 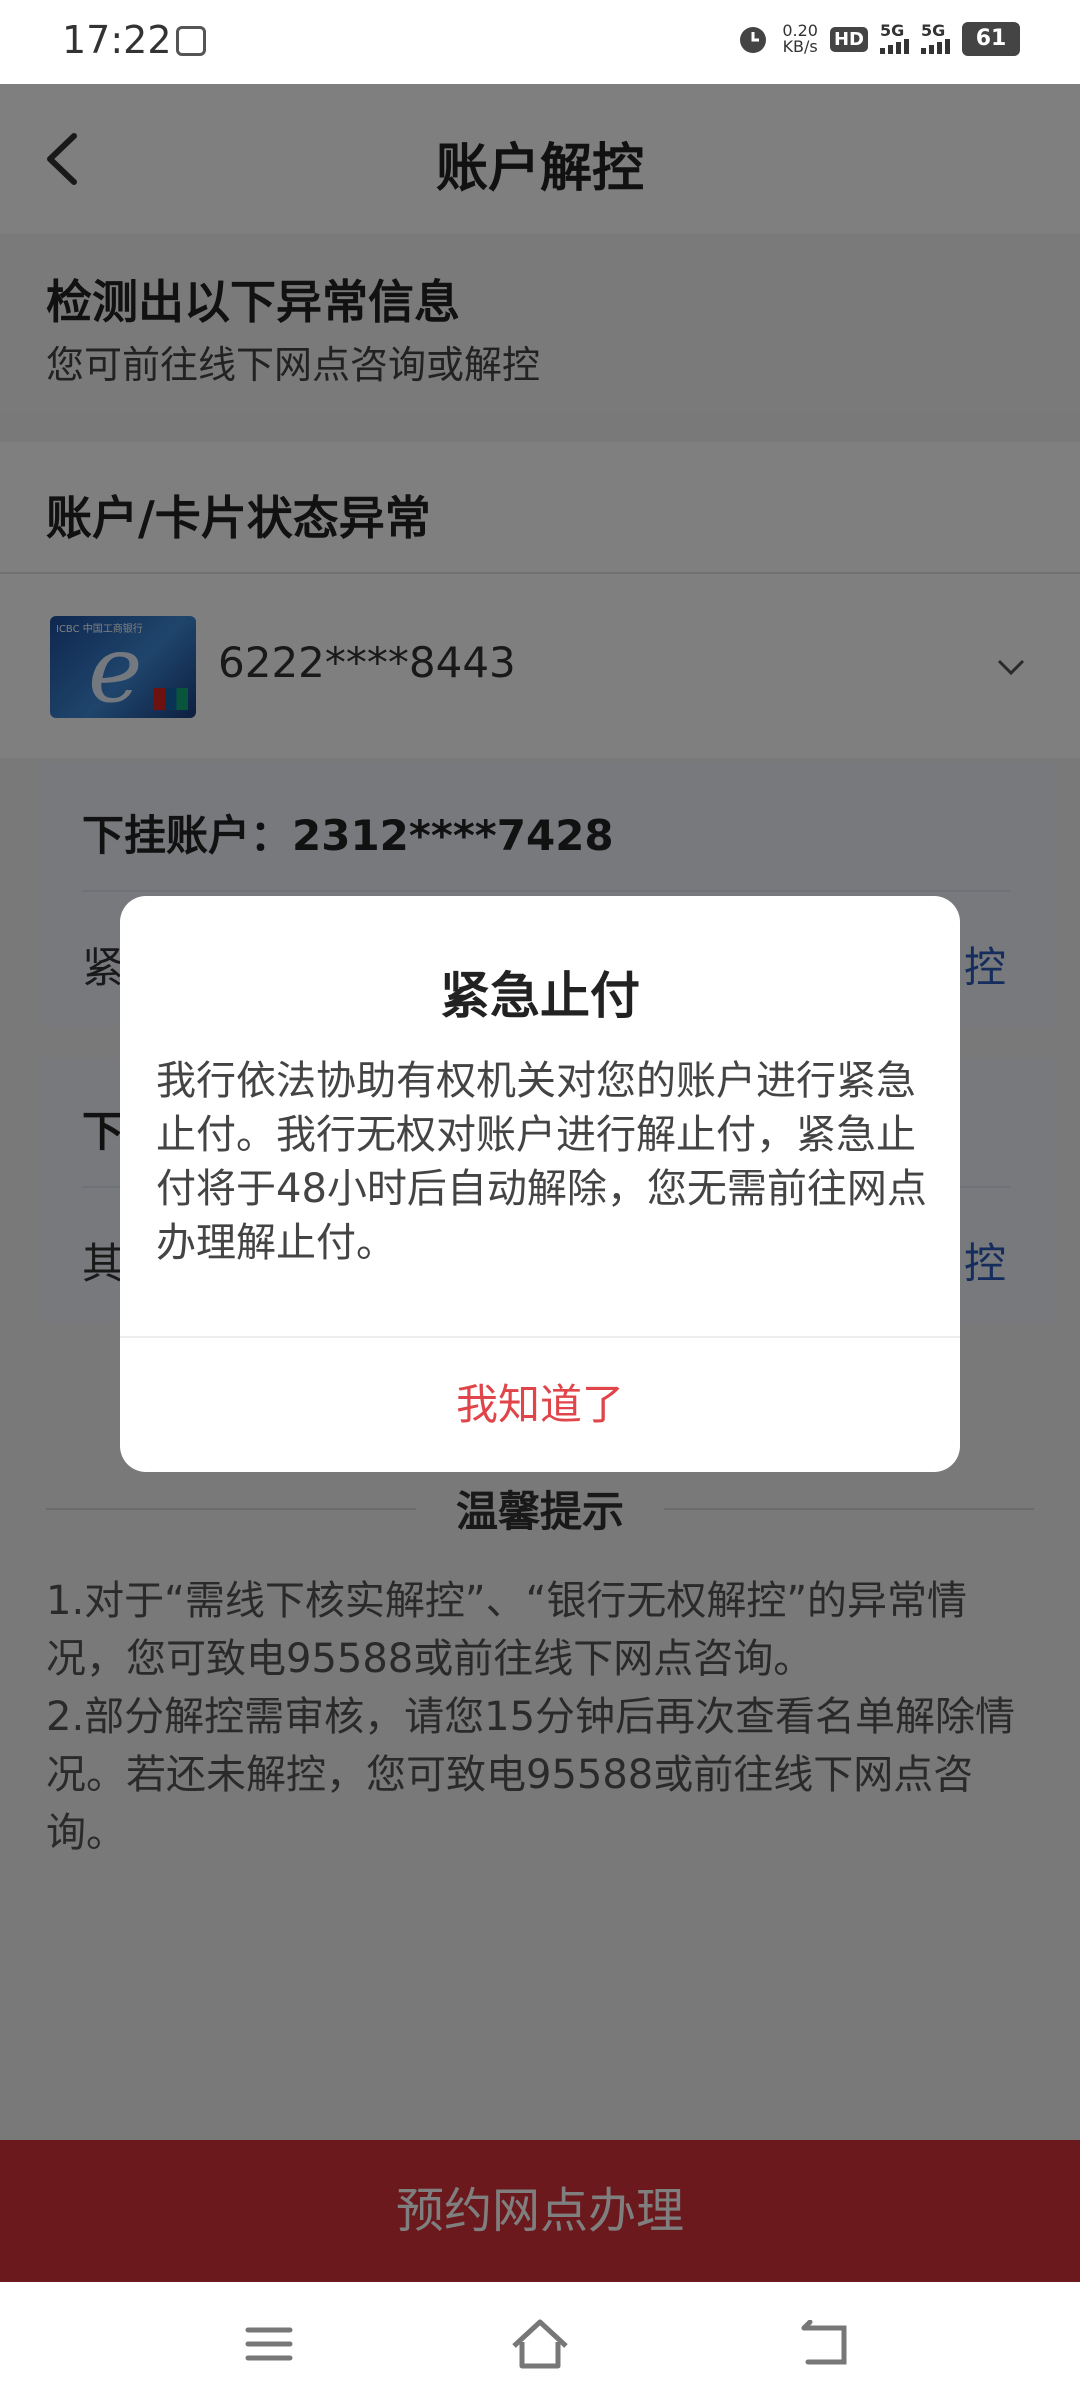 I want to click on menu-icon, so click(x=269, y=2344).